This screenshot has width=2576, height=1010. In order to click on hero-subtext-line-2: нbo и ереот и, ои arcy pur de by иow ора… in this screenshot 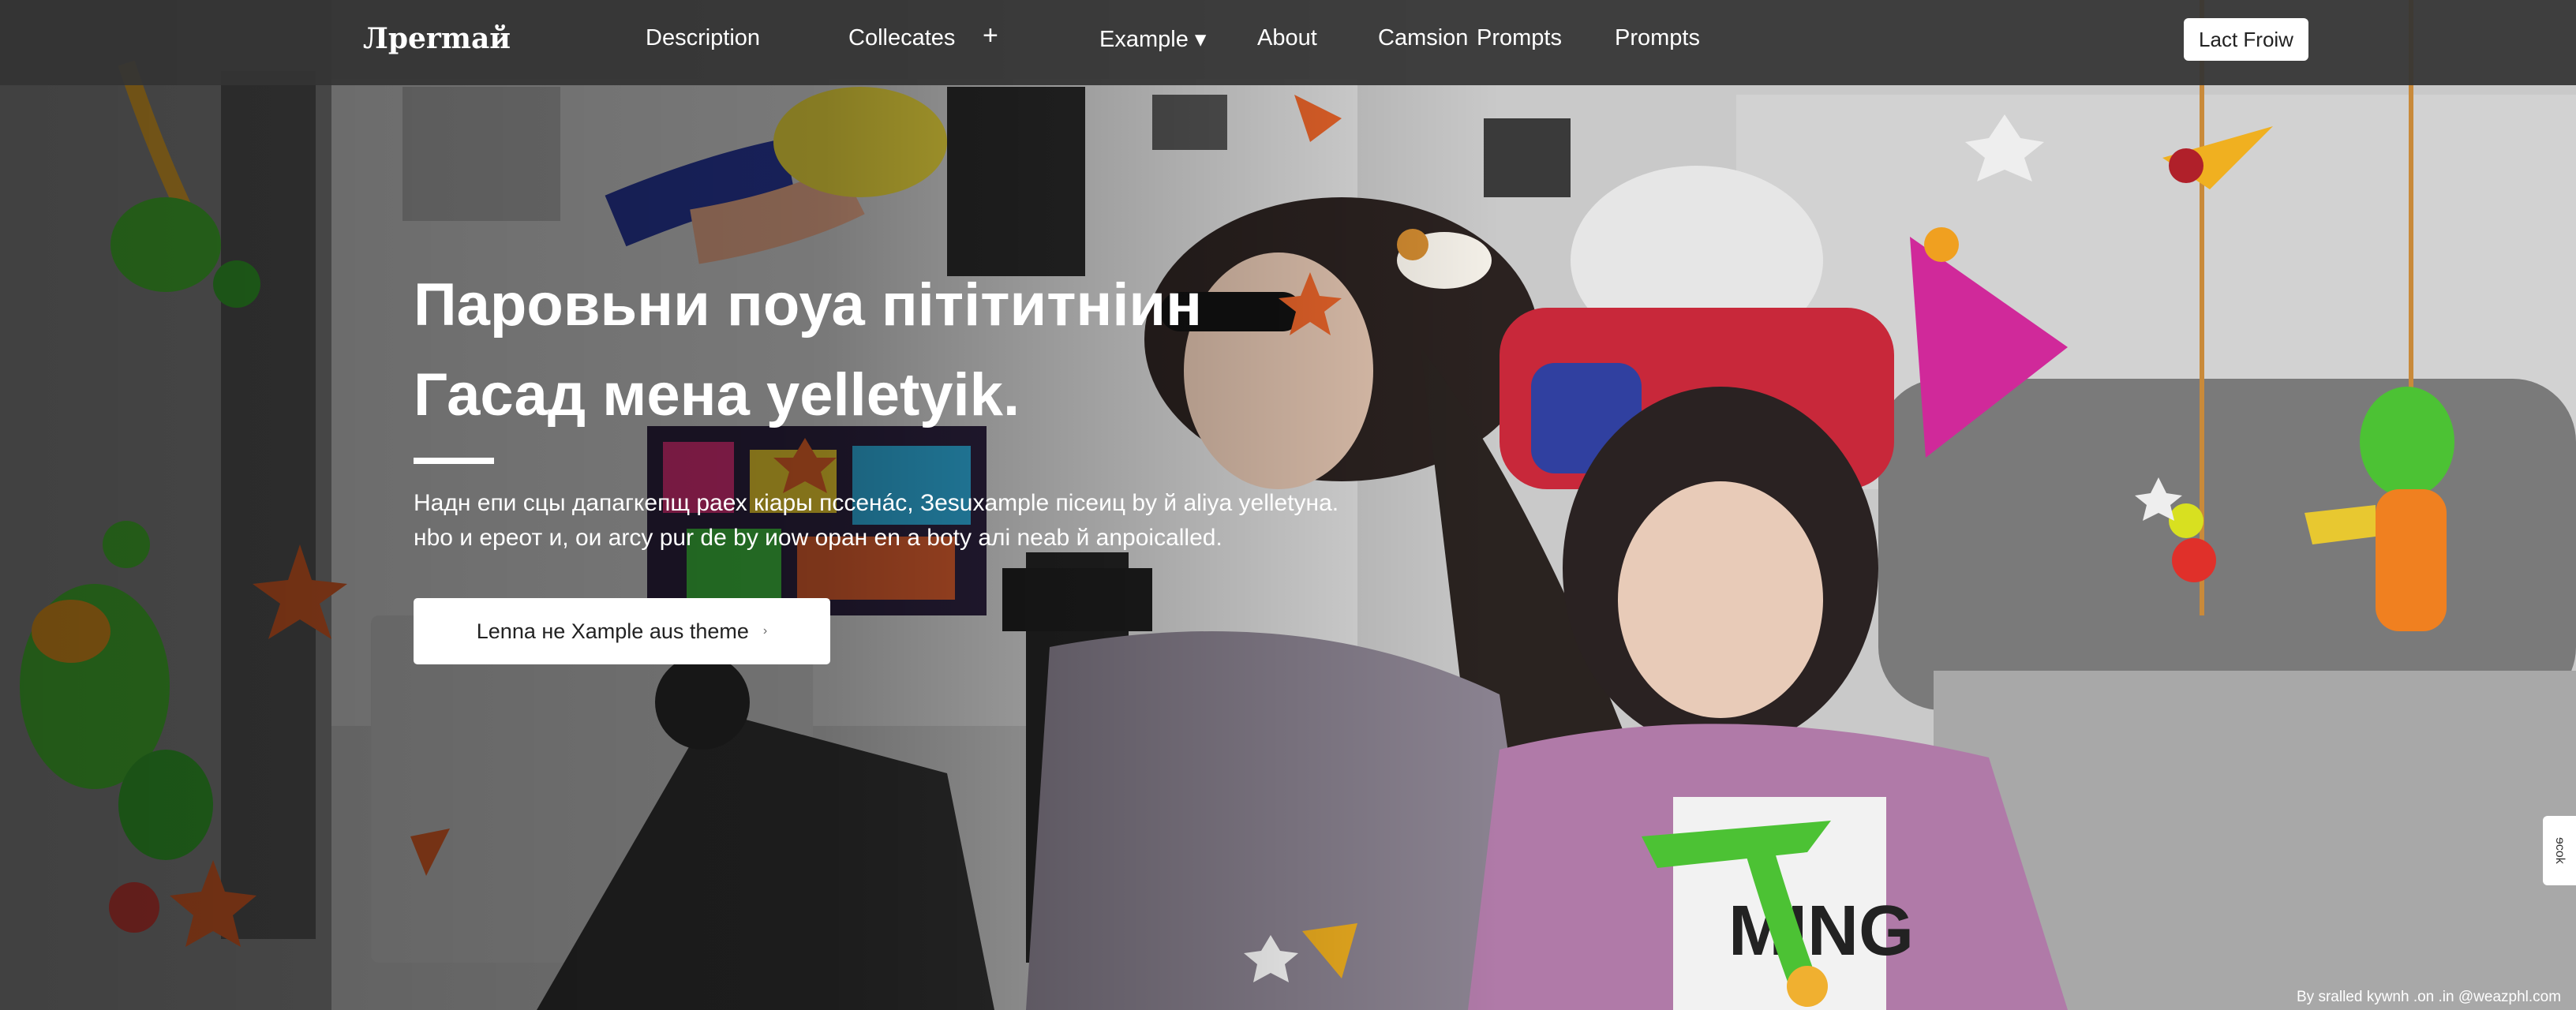, I will do `click(818, 538)`.